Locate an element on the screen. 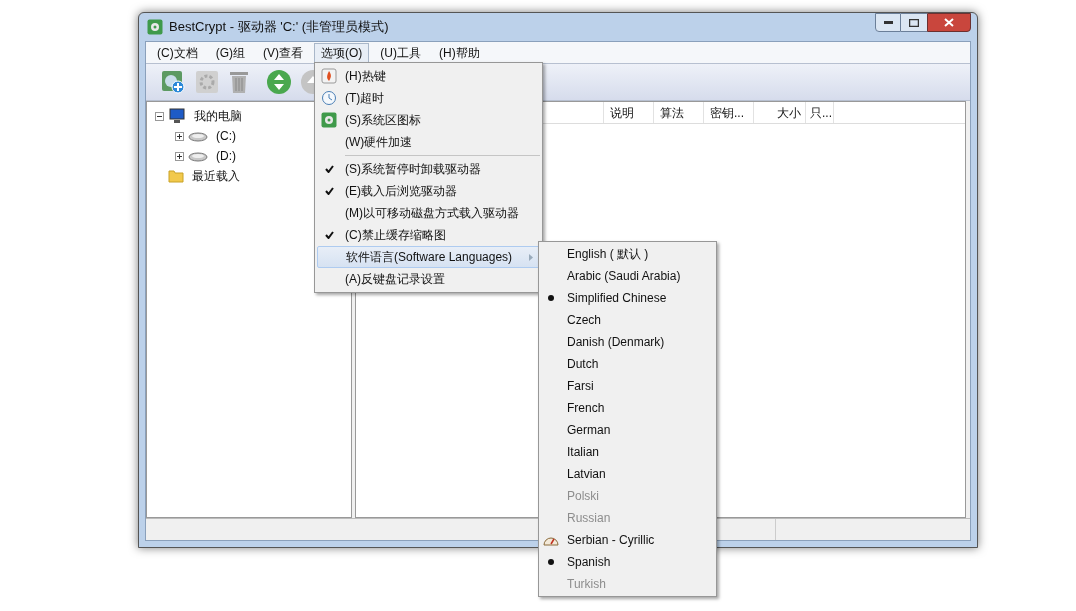 The width and height of the screenshot is (1076, 611). menu-item: (W)硬件加速 is located at coordinates (428, 142).